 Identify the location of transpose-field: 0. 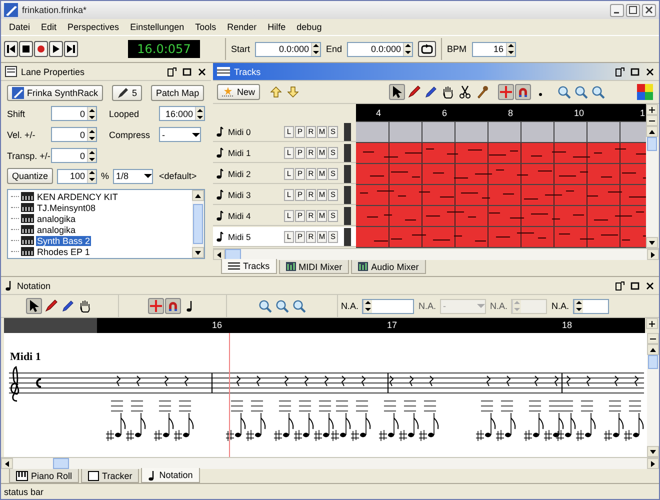
(74, 155).